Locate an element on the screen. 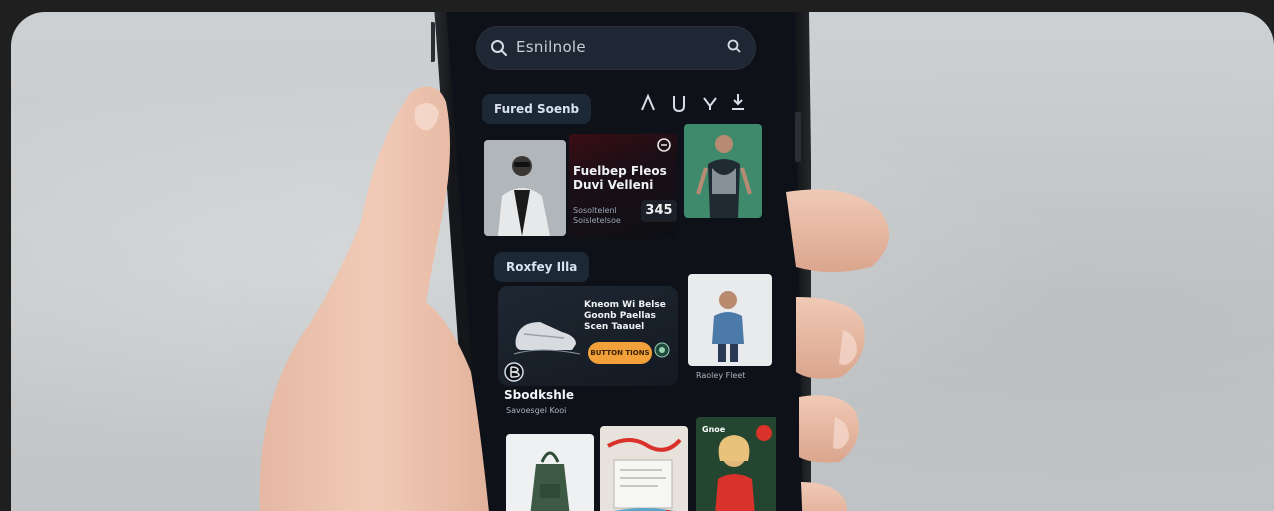 The image size is (1274, 511). search-icon is located at coordinates (499, 48).